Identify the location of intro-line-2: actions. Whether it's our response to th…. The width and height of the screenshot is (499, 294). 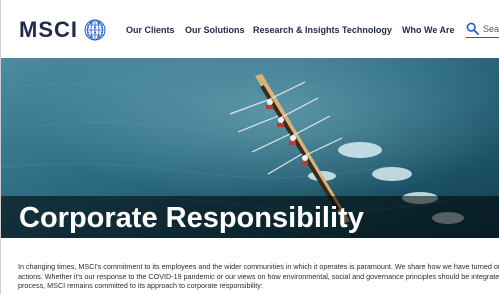
(258, 276).